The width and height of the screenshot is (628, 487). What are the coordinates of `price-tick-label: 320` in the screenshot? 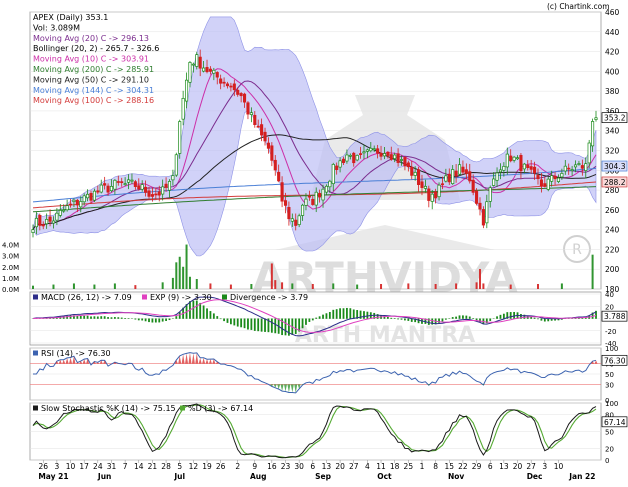 It's located at (612, 151).